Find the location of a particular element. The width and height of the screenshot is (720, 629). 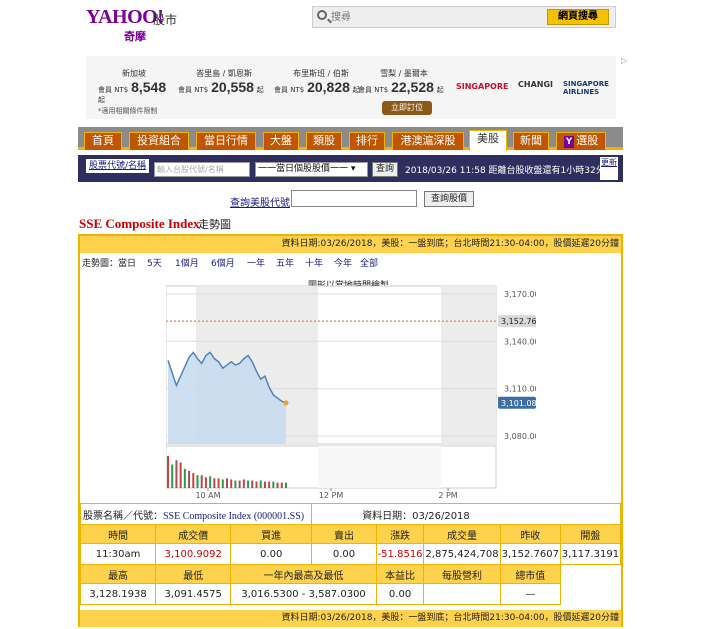

x-tick-label: 2 PM is located at coordinates (447, 495).